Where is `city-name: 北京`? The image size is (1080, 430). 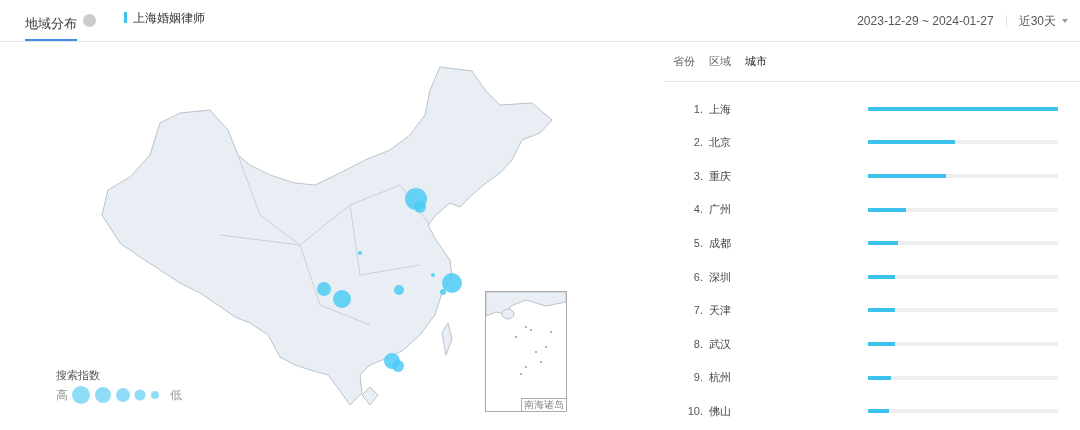 city-name: 北京 is located at coordinates (720, 143).